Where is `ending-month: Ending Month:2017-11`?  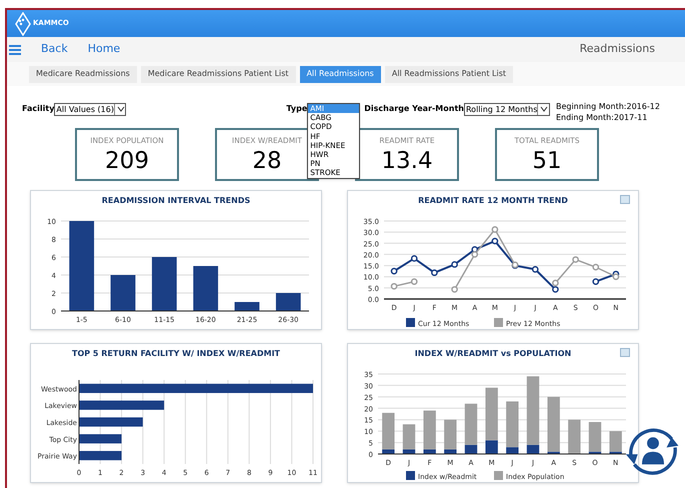 ending-month: Ending Month:2017-11 is located at coordinates (602, 117).